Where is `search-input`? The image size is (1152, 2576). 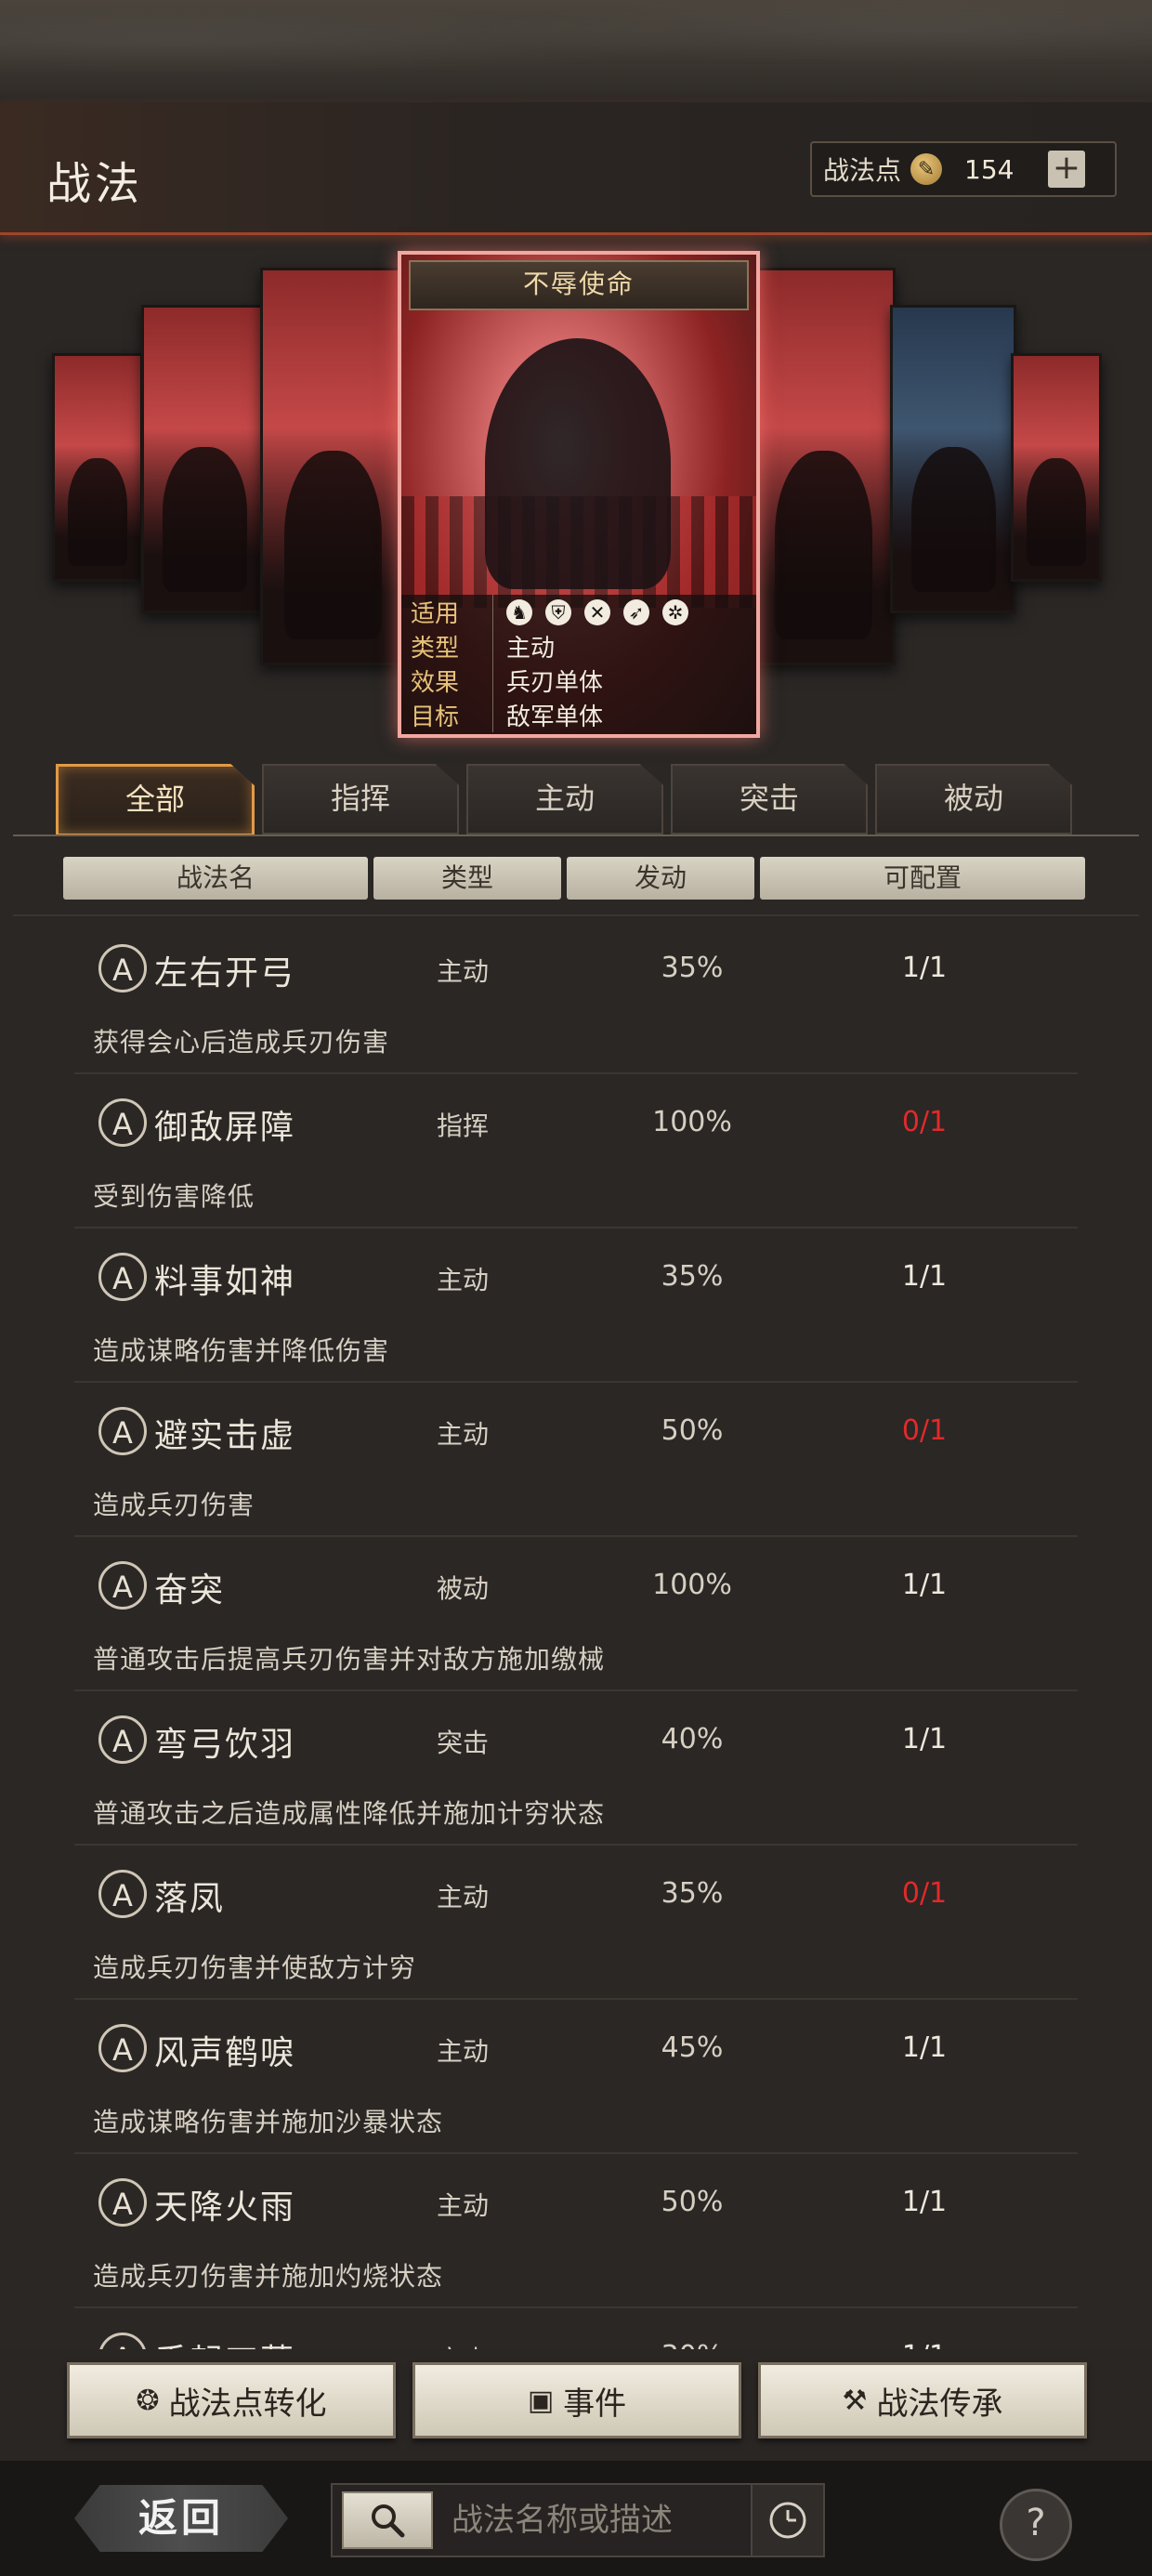 search-input is located at coordinates (600, 2520).